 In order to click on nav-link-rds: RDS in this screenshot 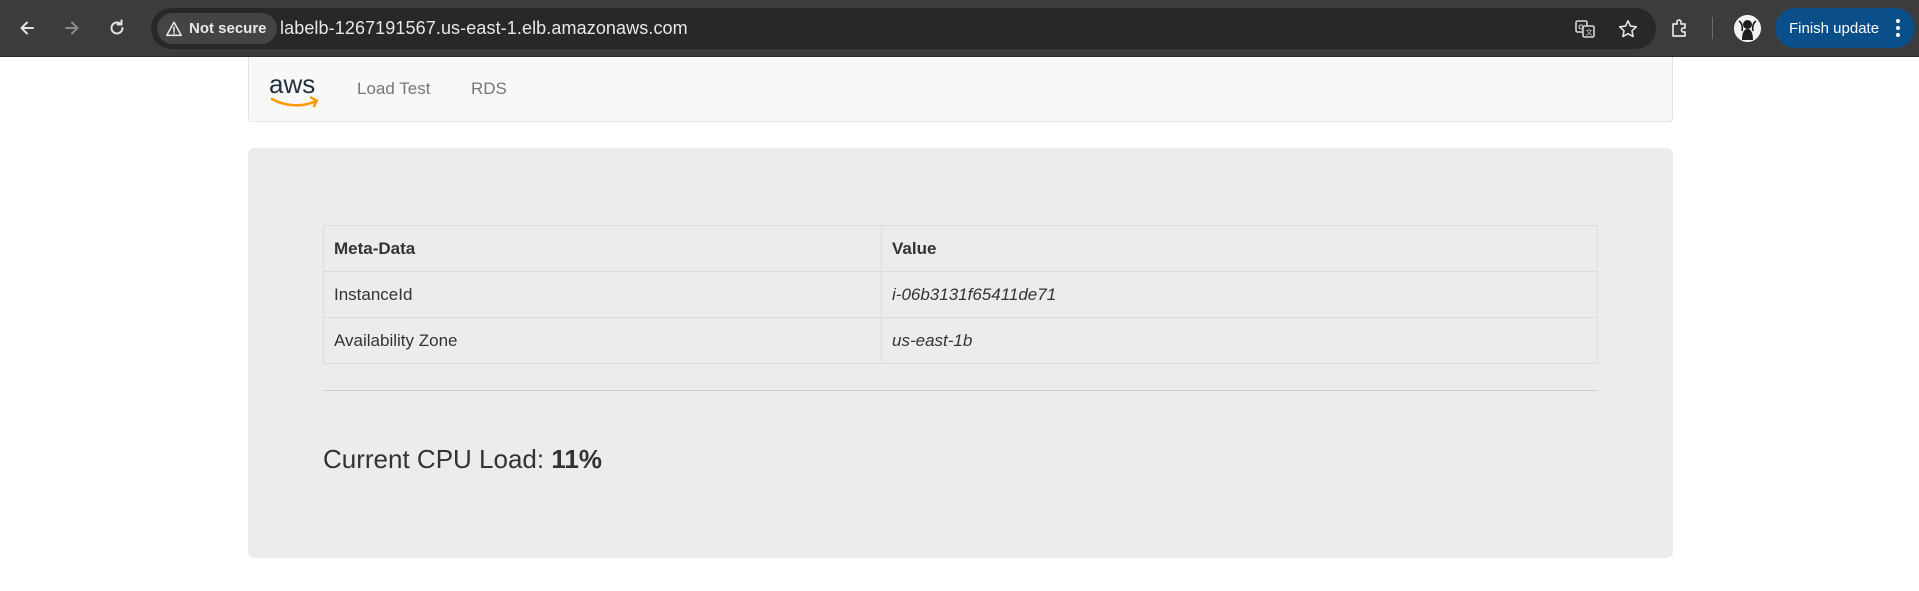, I will do `click(489, 89)`.